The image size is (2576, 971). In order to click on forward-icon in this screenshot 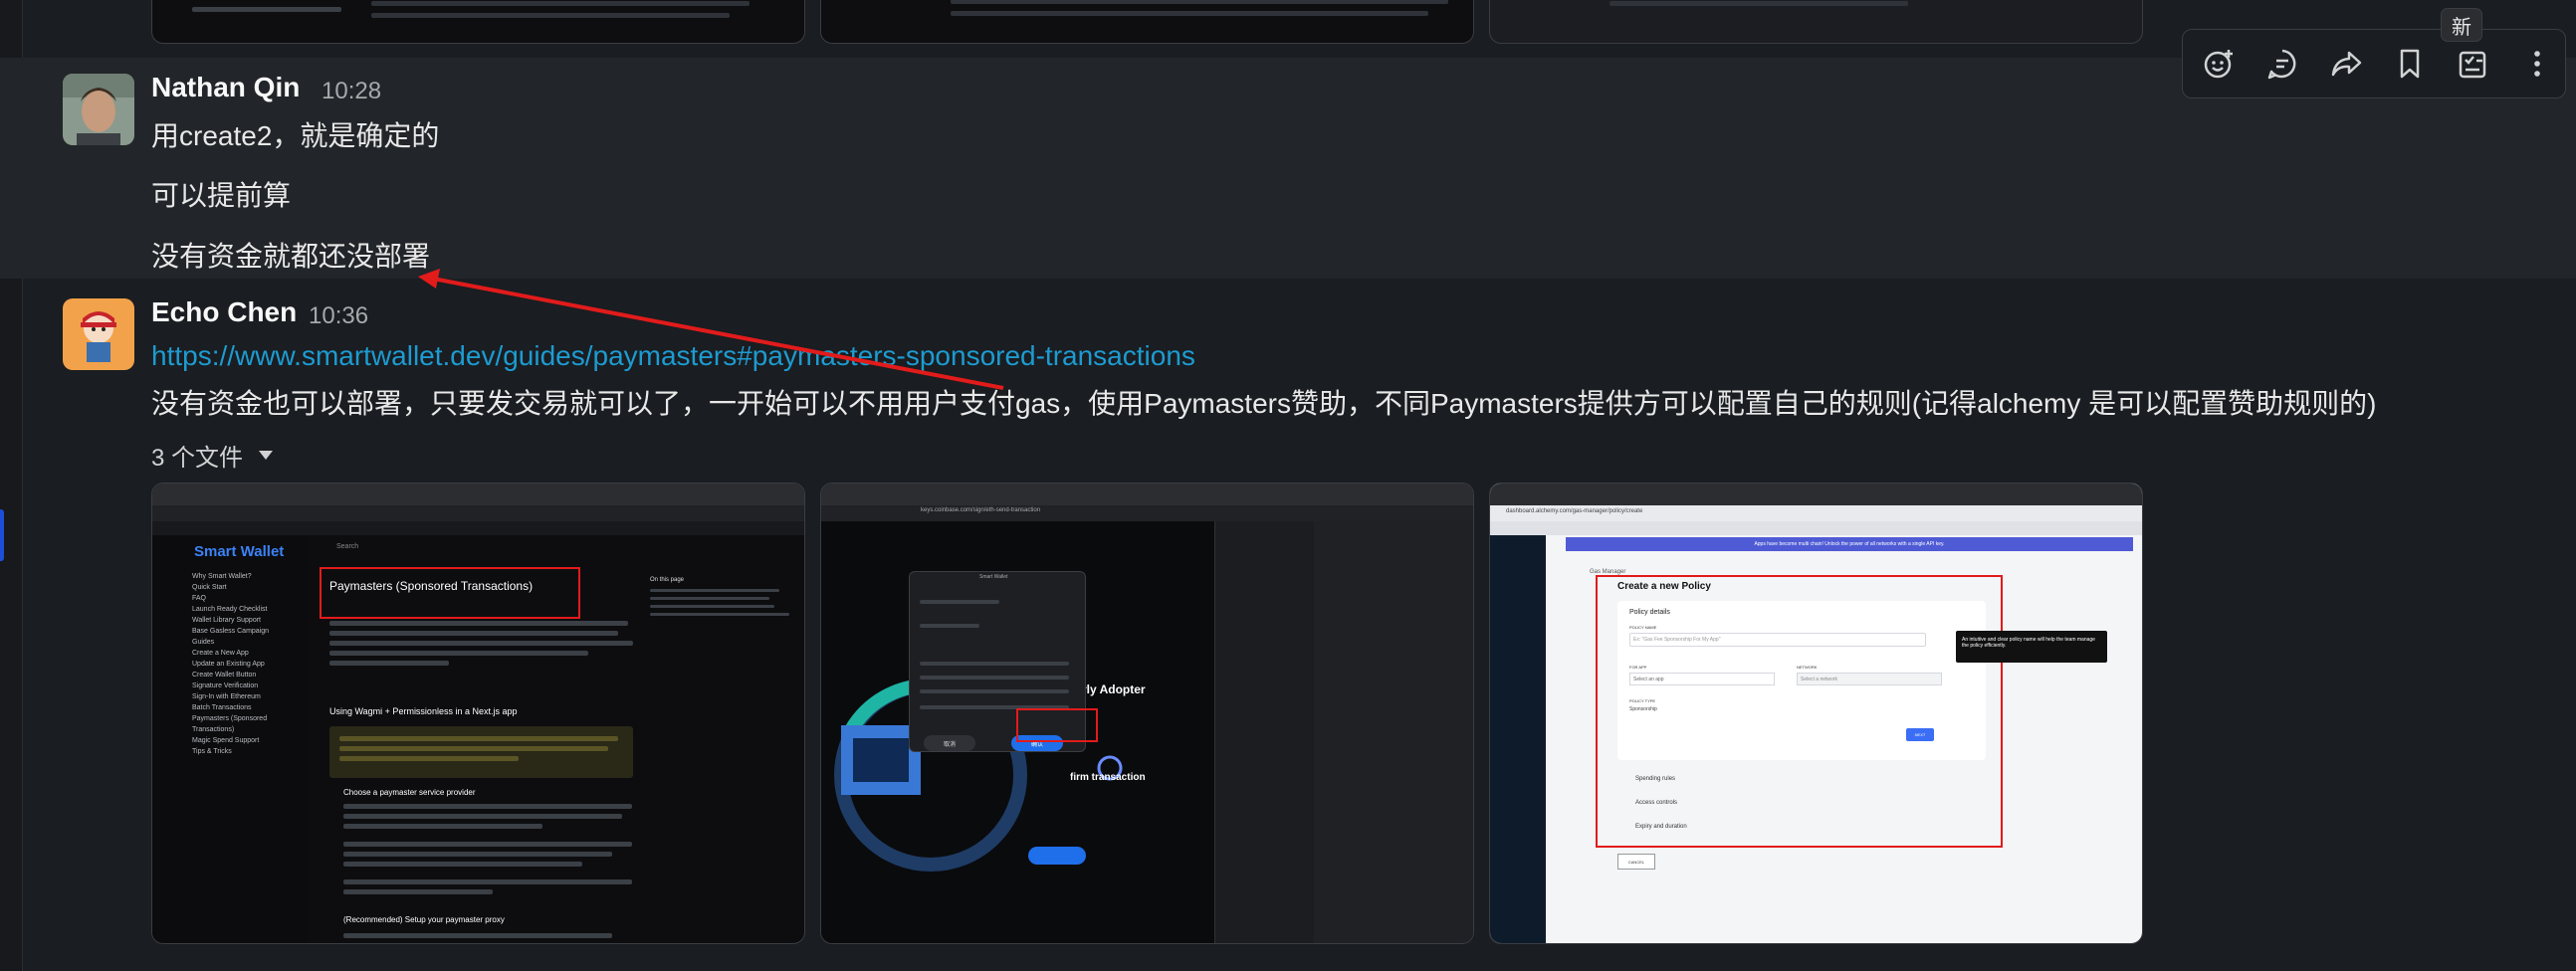, I will do `click(2346, 64)`.